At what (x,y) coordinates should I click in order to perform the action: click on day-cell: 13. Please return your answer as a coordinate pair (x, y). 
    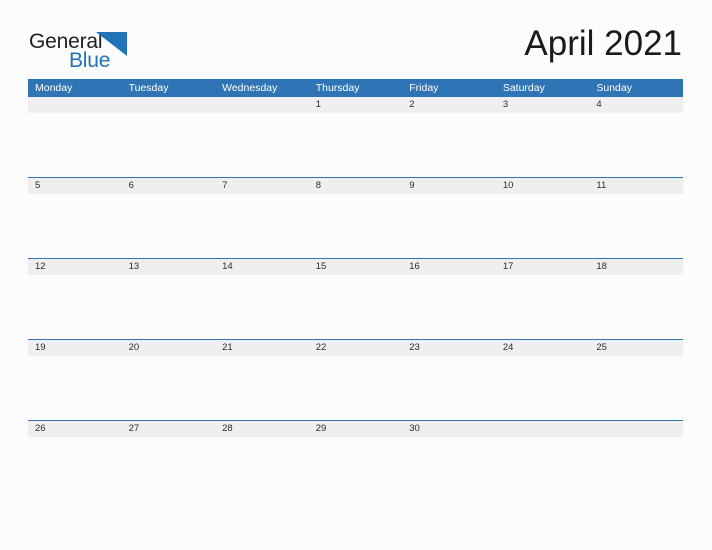
    Looking at the image, I should click on (169, 267).